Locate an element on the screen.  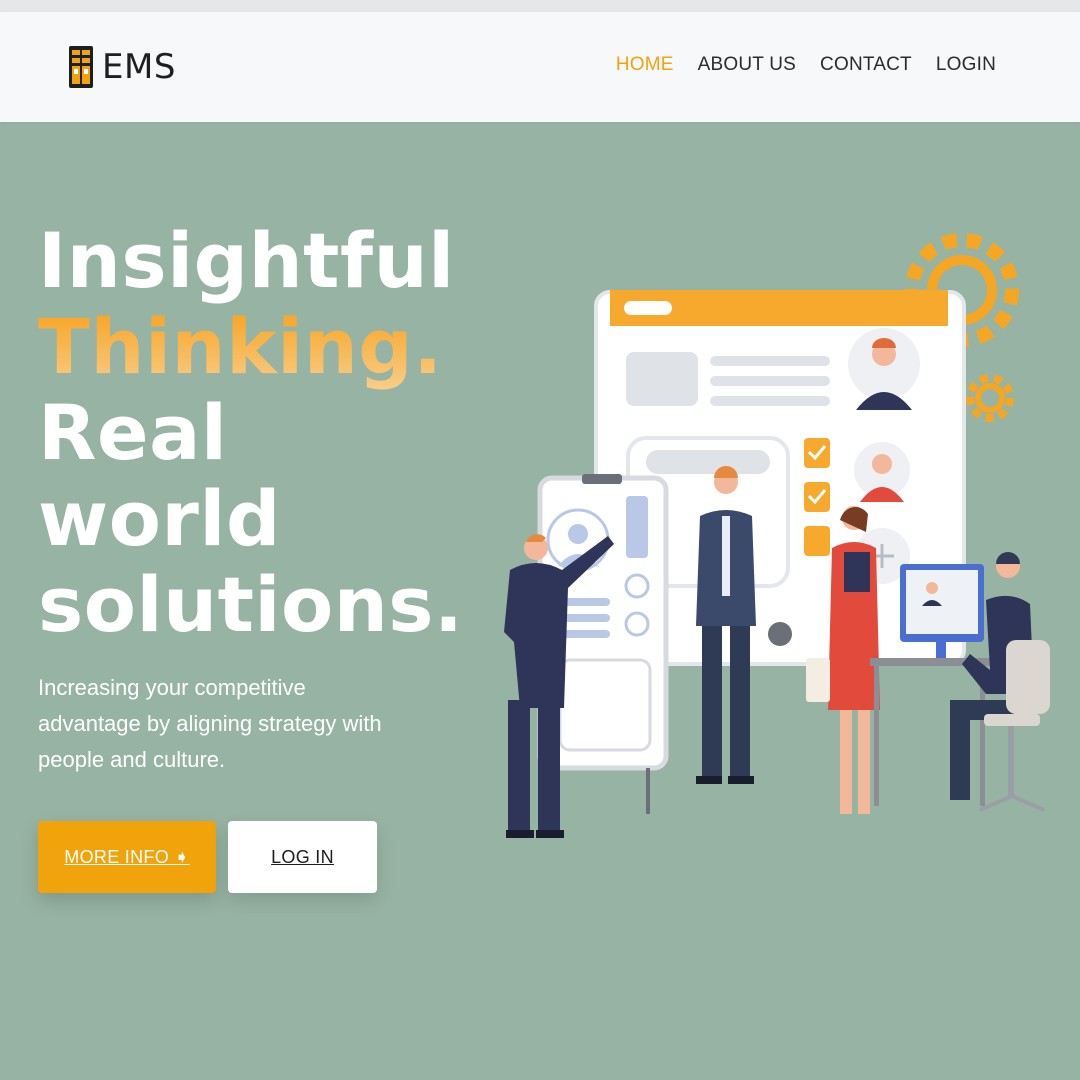
more-info-button: MORE INFO ➧ is located at coordinates (127, 857).